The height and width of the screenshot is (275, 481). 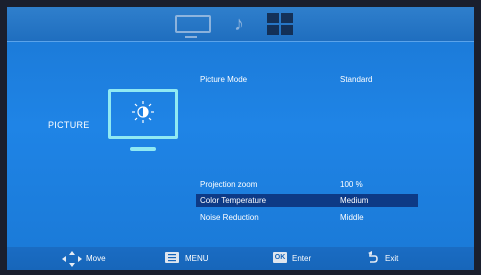 What do you see at coordinates (224, 79) in the screenshot?
I see `menu-item-label: Picture Mode` at bounding box center [224, 79].